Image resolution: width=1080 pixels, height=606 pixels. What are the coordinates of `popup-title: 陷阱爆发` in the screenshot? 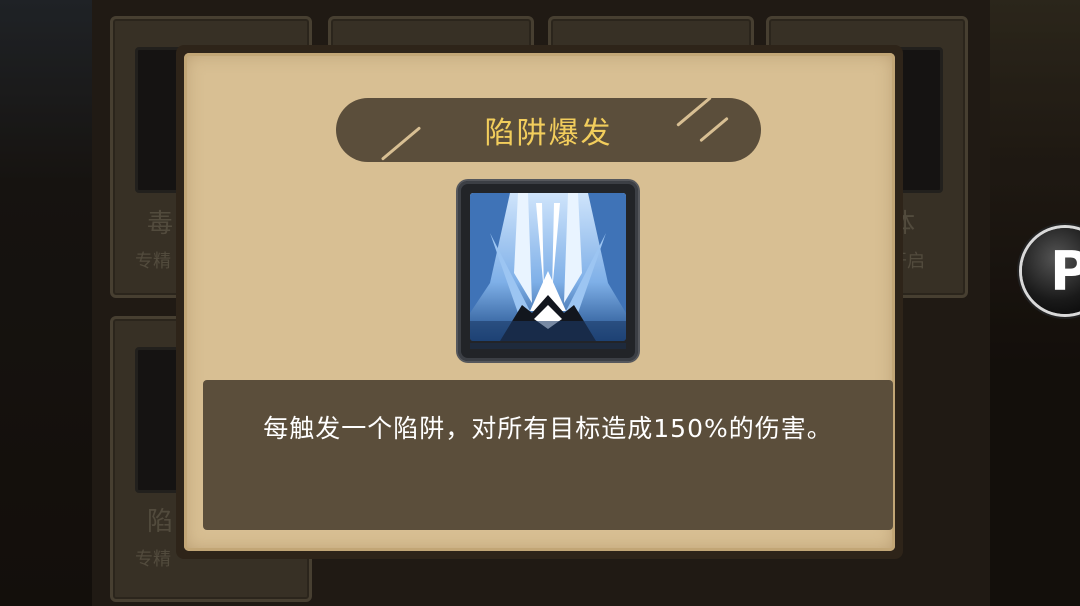 It's located at (548, 133).